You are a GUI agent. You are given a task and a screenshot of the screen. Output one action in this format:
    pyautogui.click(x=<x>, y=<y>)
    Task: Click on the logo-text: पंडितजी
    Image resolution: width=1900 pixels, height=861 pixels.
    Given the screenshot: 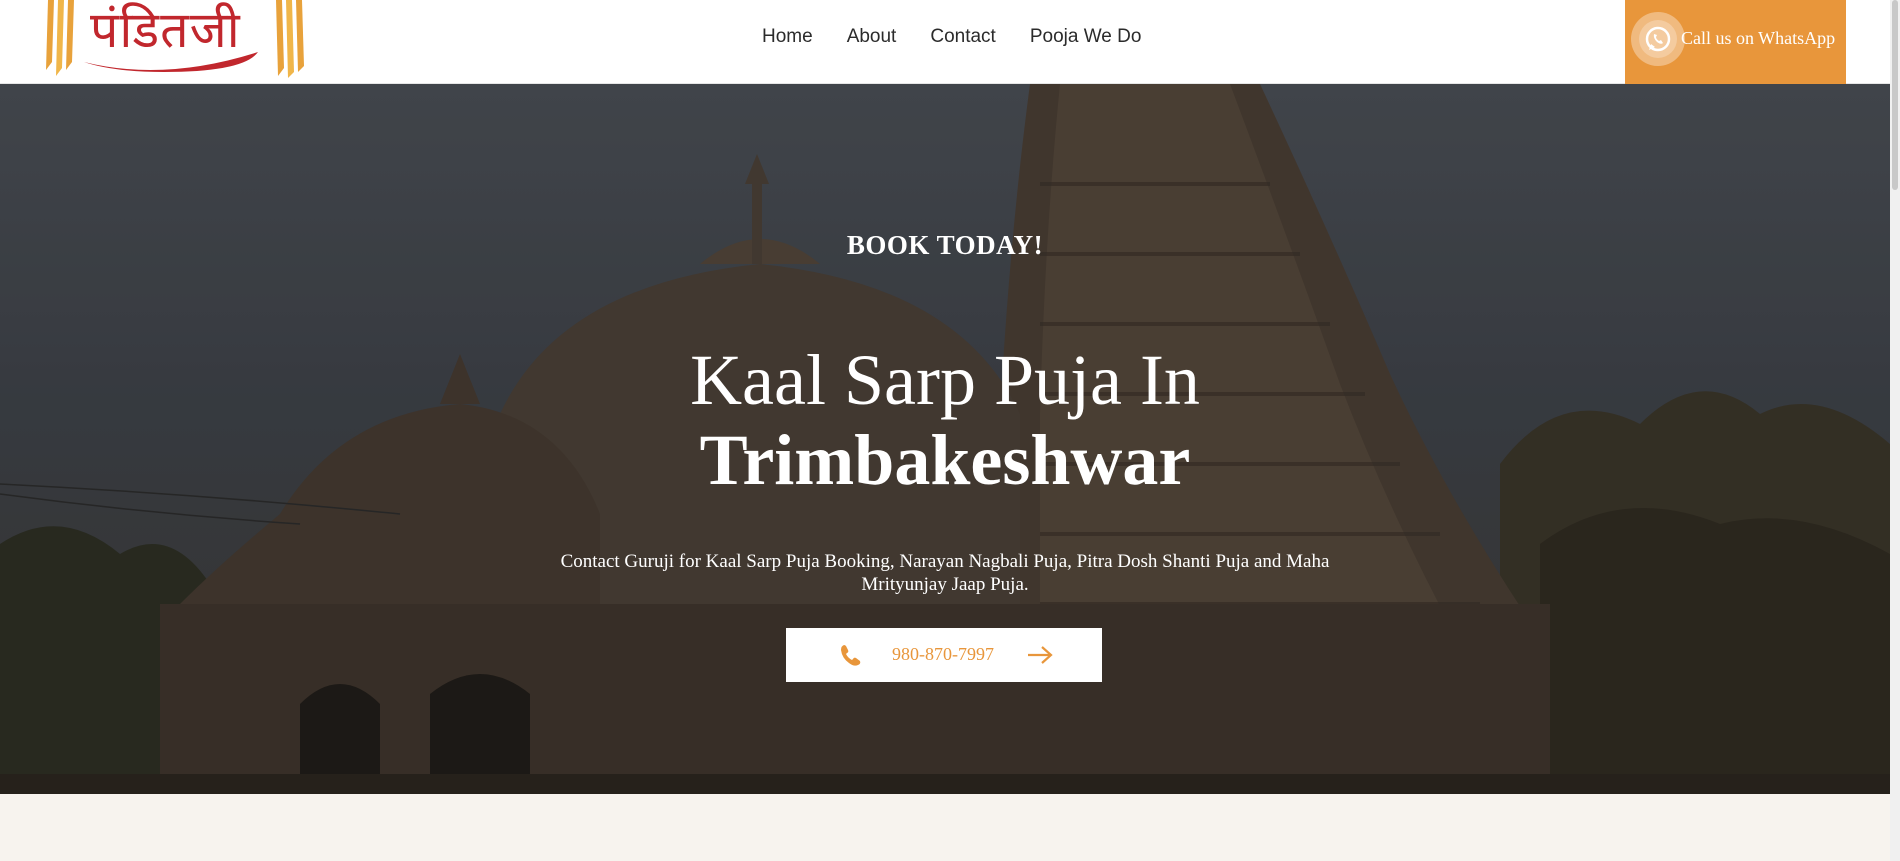 What is the action you would take?
    pyautogui.click(x=165, y=30)
    